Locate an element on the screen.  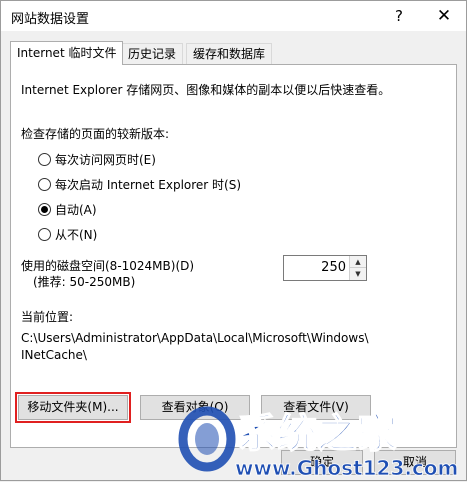
tab-history: 历史记录 is located at coordinates (152, 53).